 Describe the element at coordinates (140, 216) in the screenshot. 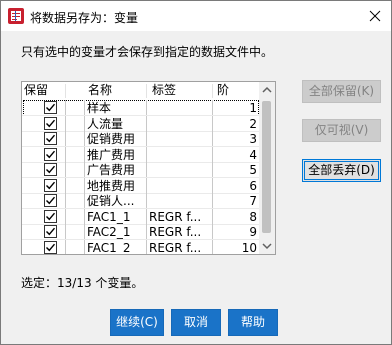

I see `table-row: FAC1_1 REGR f... 8` at that location.